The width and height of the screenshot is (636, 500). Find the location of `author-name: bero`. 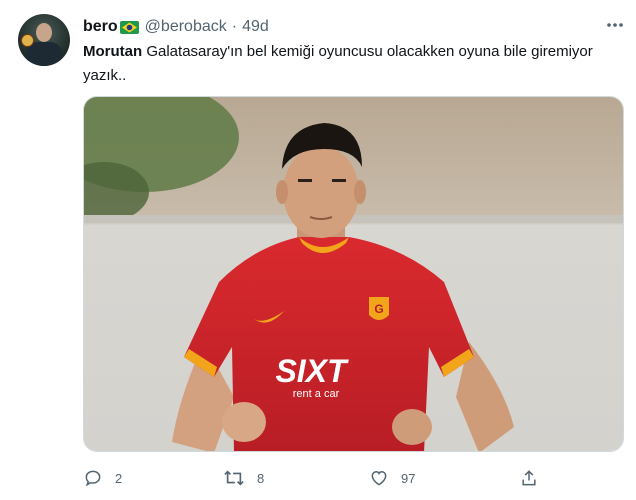

author-name: bero is located at coordinates (100, 27).